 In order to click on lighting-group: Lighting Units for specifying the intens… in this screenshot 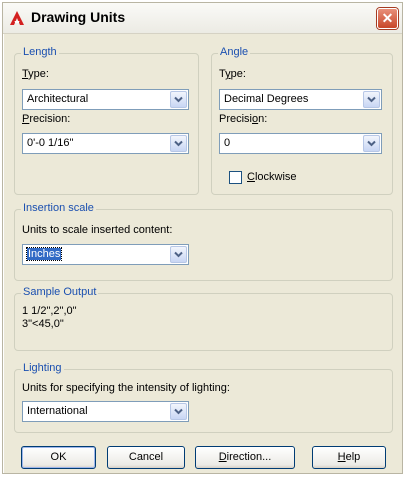, I will do `click(203, 397)`.